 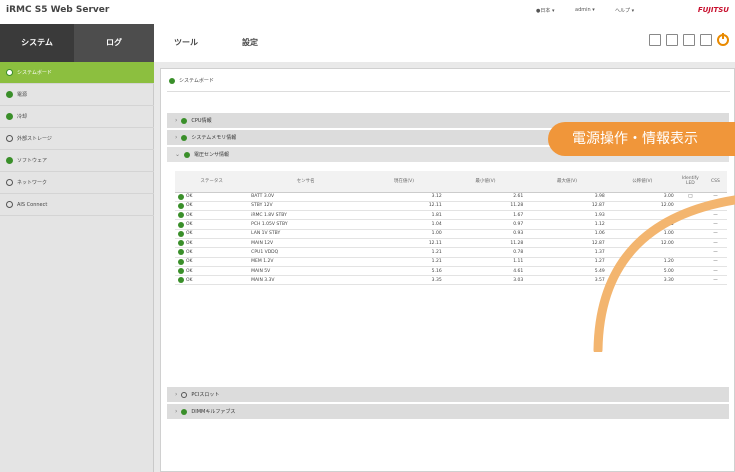 What do you see at coordinates (77, 139) in the screenshot?
I see `sidebar-item-external-storage: 外部ストレージ` at bounding box center [77, 139].